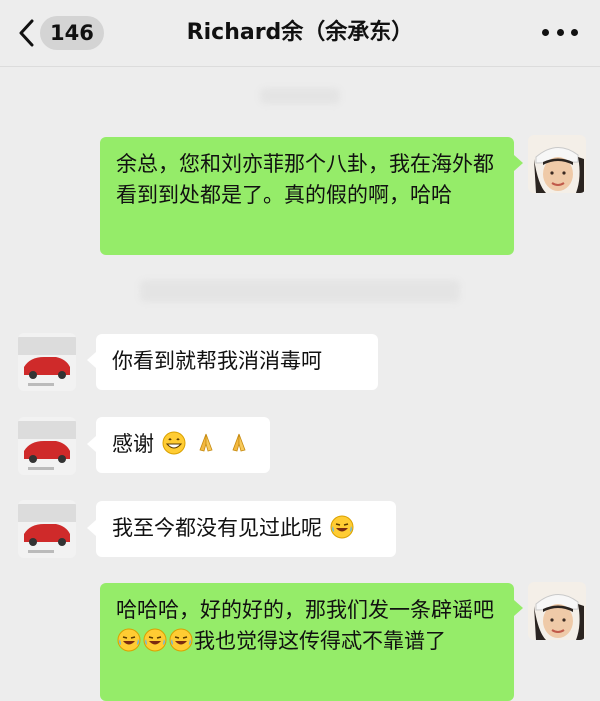 The height and width of the screenshot is (701, 600). Describe the element at coordinates (560, 32) in the screenshot. I see `more-button` at that location.